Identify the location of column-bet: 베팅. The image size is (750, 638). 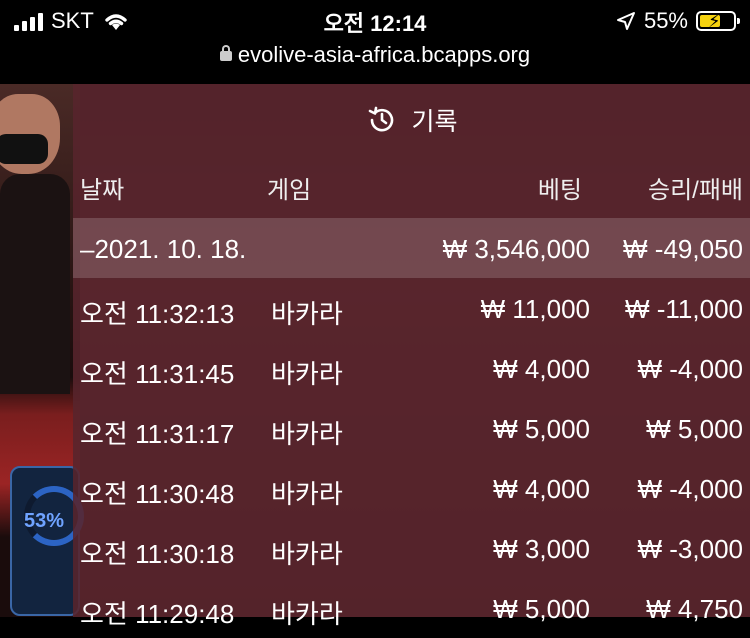
(559, 190).